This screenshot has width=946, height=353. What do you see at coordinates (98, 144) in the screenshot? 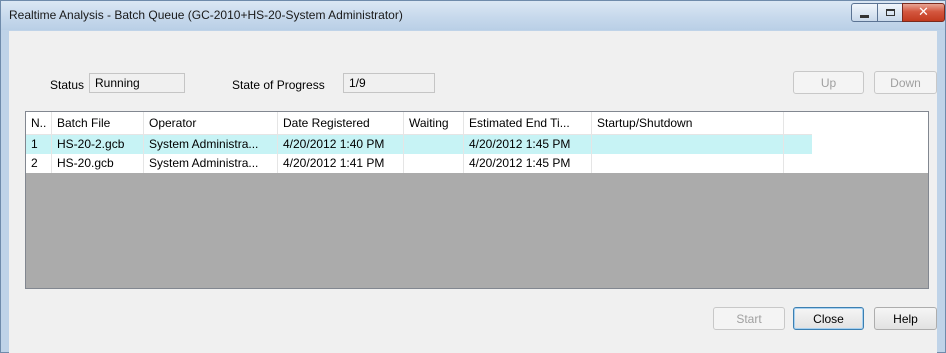
I see `cell-batch-file: HS-20-2.gcb` at bounding box center [98, 144].